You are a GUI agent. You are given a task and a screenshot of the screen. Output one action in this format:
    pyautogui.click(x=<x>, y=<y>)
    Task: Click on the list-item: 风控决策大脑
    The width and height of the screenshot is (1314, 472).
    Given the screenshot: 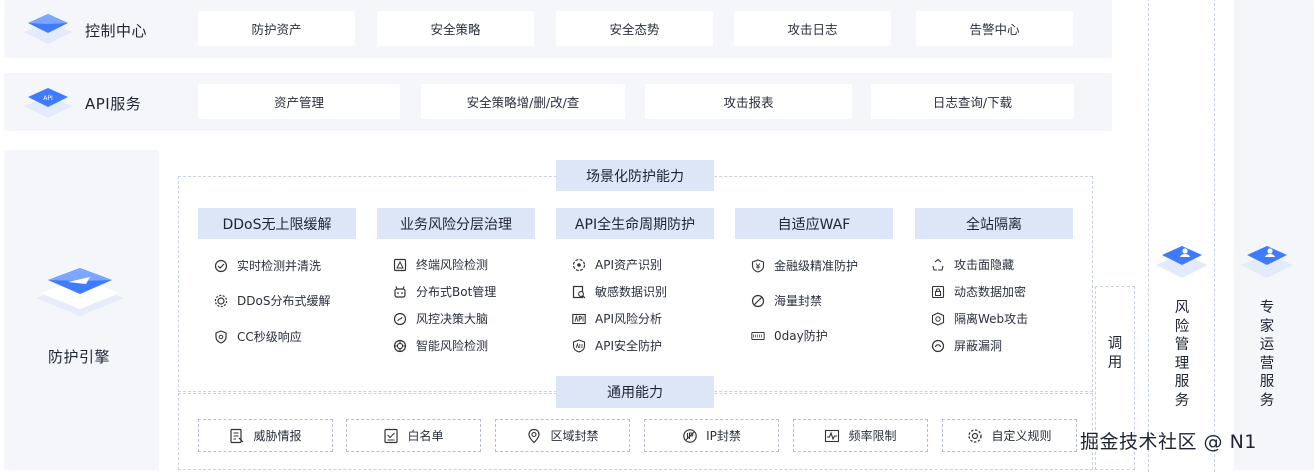 What is the action you would take?
    pyautogui.click(x=440, y=318)
    